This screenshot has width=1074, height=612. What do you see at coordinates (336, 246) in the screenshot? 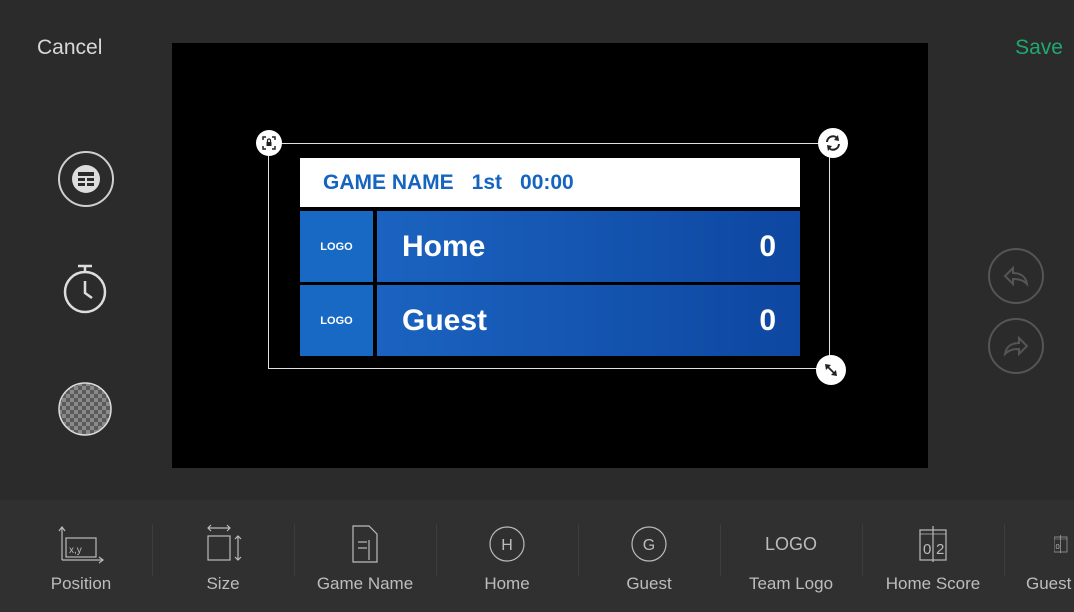
I see `home-logo-placeholder: LOGO` at bounding box center [336, 246].